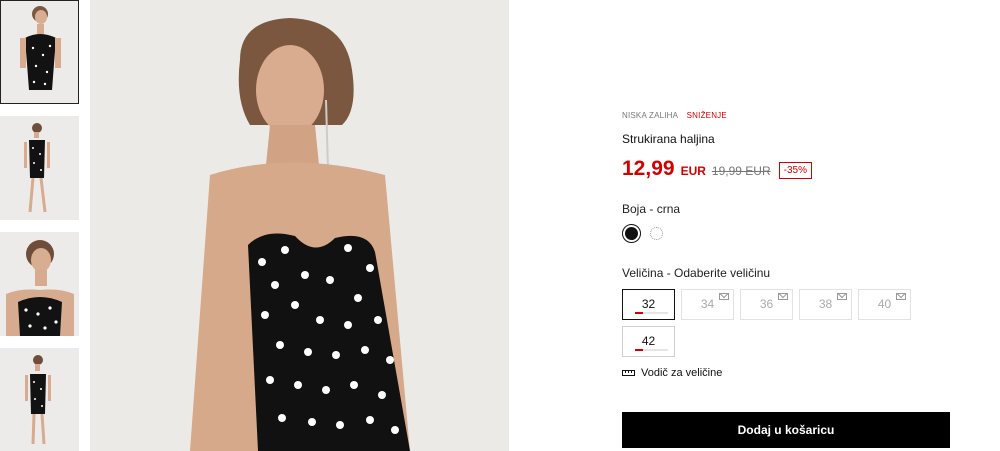  I want to click on size-option-38: 38, so click(825, 304).